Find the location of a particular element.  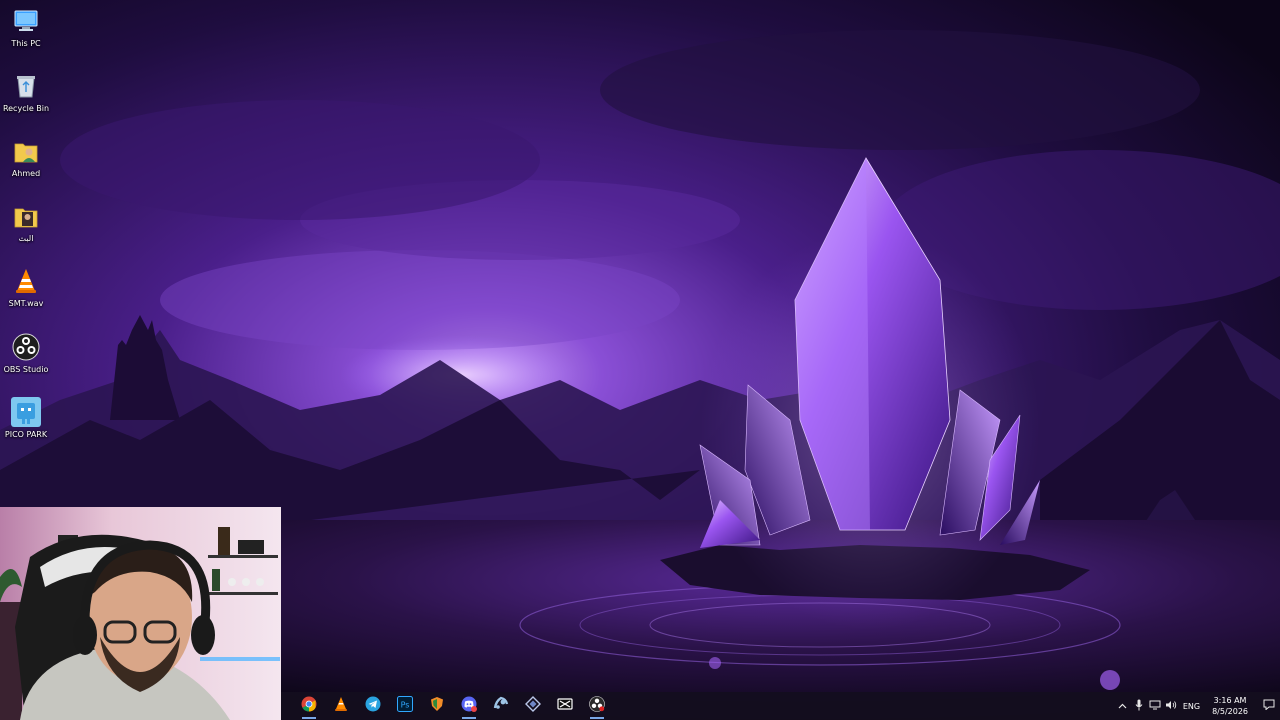

desktop-icon-label: Ahmed is located at coordinates (26, 173).